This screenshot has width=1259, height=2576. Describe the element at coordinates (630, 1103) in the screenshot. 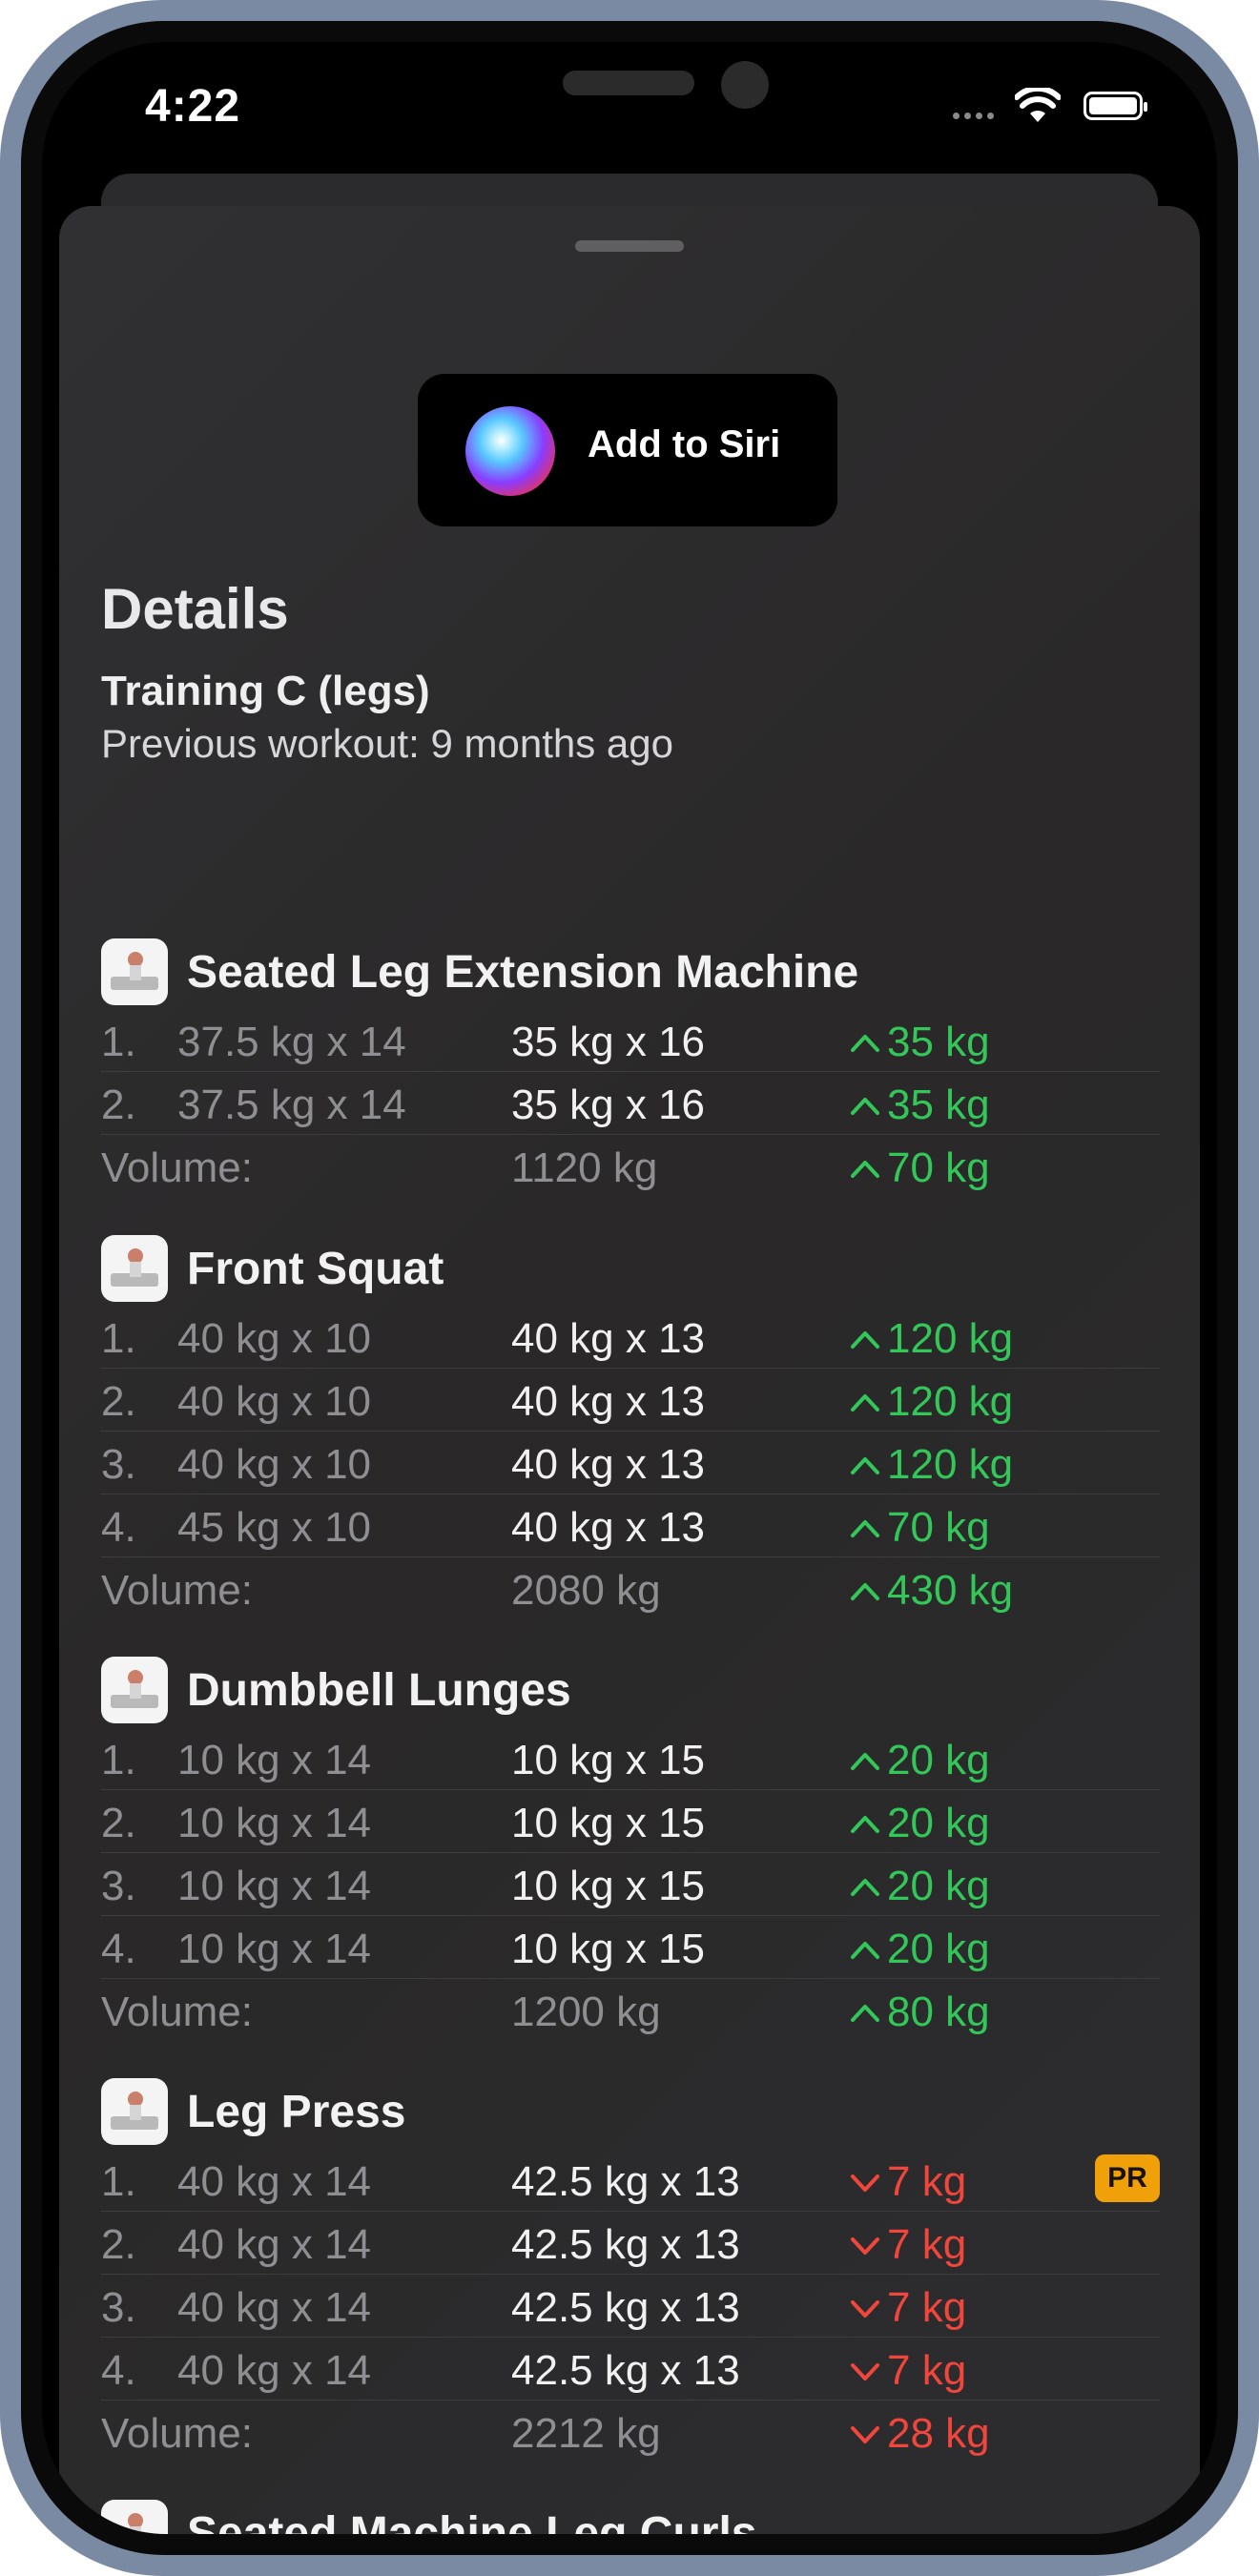

I see `set-row: 2. 37.5 kg x 14 35 kg x 16 35 kg` at that location.